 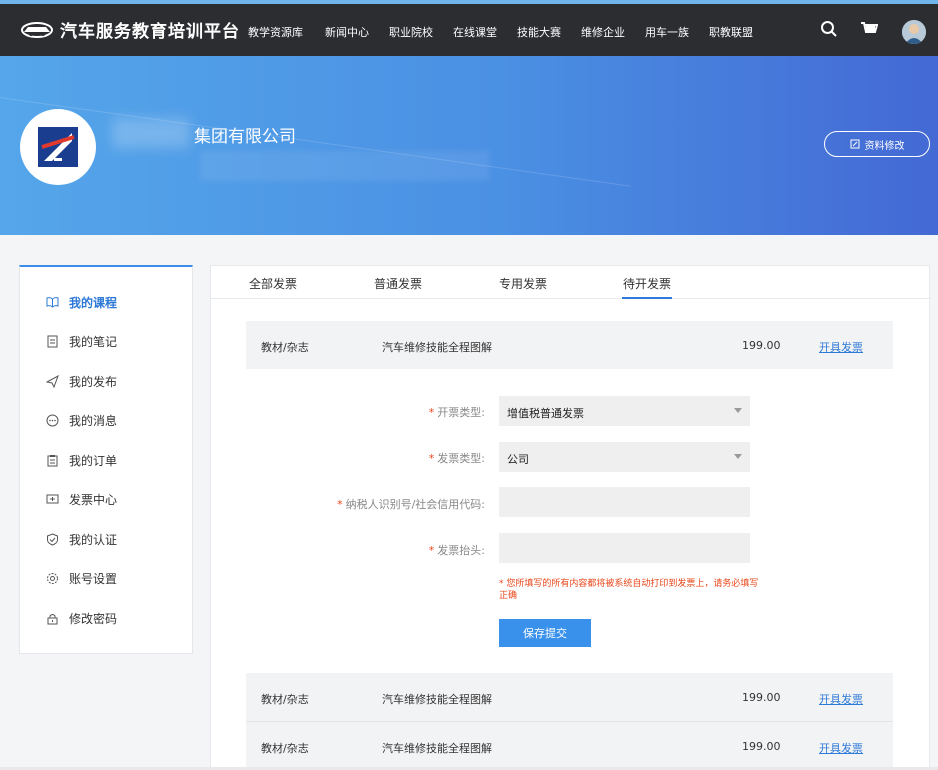 I want to click on sidebar-item-invoices: 发票中心, so click(x=81, y=499).